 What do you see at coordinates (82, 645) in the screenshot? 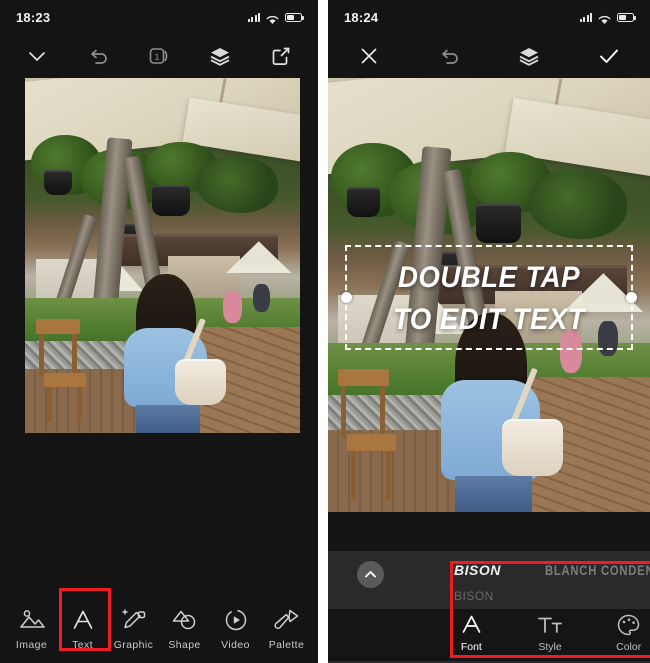
I see `tool-text-label: Text` at bounding box center [82, 645].